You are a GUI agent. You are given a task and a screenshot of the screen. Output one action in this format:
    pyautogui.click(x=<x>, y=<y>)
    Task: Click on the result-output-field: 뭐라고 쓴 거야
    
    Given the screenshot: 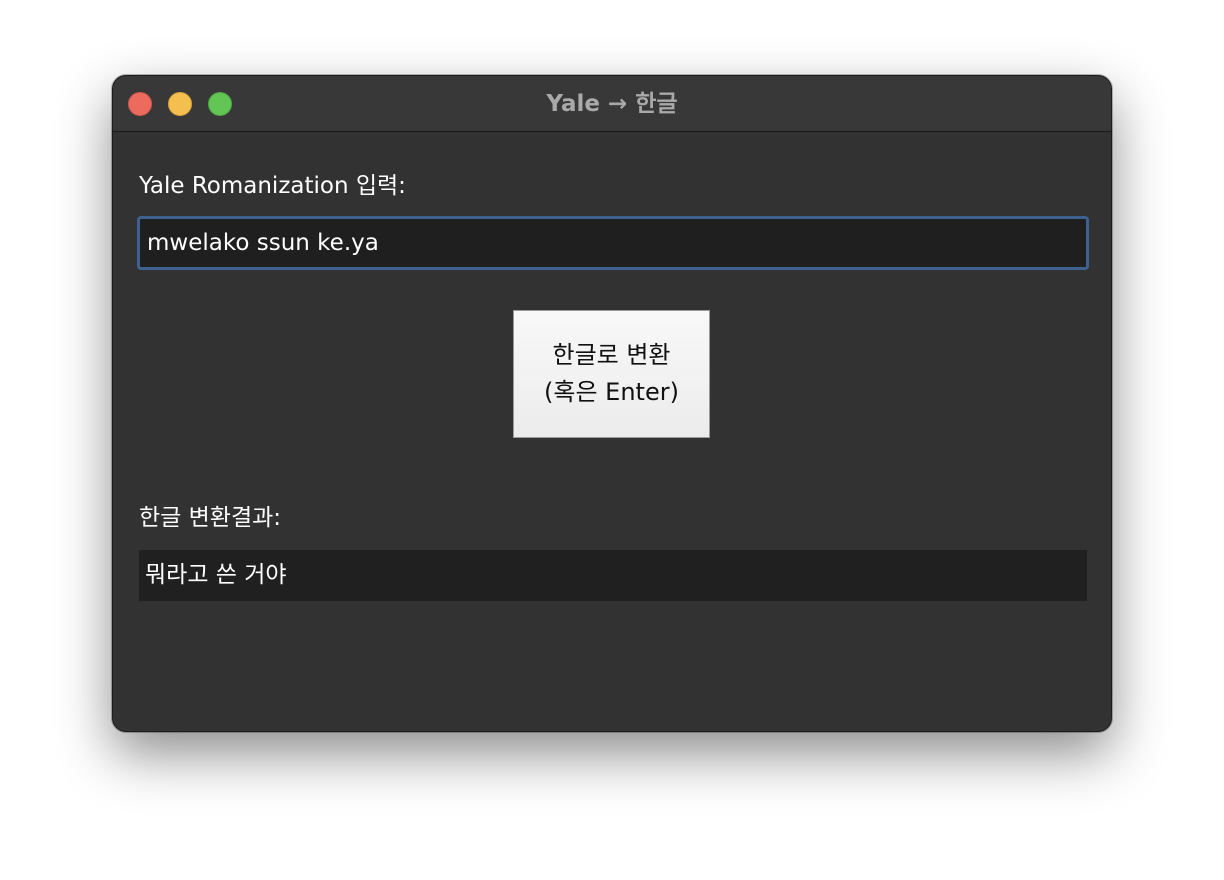 What is the action you would take?
    pyautogui.click(x=613, y=575)
    